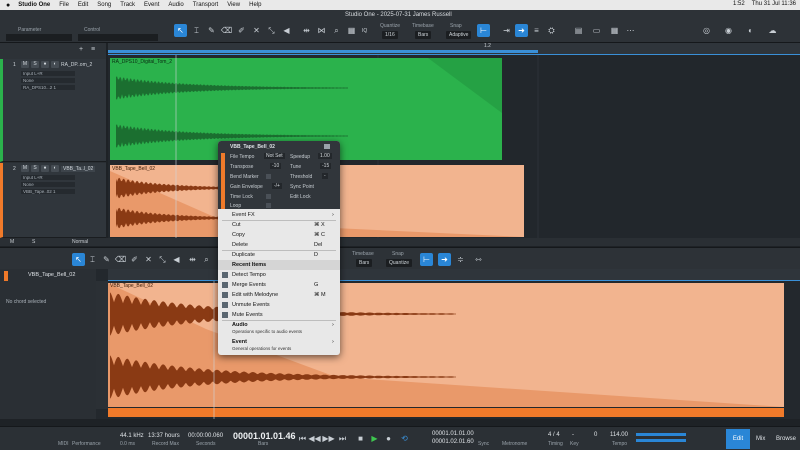  I want to click on track-1-sub2: RA_DPS10...2 1, so click(48, 87).